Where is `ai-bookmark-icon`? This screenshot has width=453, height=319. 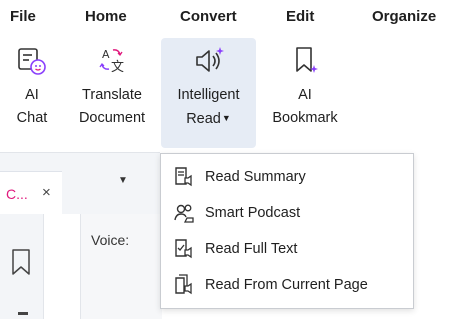 ai-bookmark-icon is located at coordinates (305, 61).